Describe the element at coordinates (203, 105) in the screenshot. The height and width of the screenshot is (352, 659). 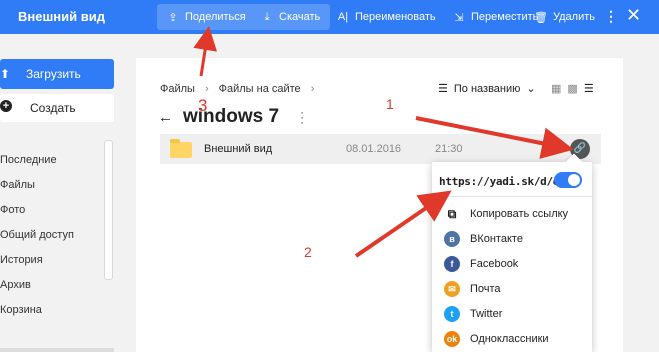
I see `annotation-number-3: 3` at that location.